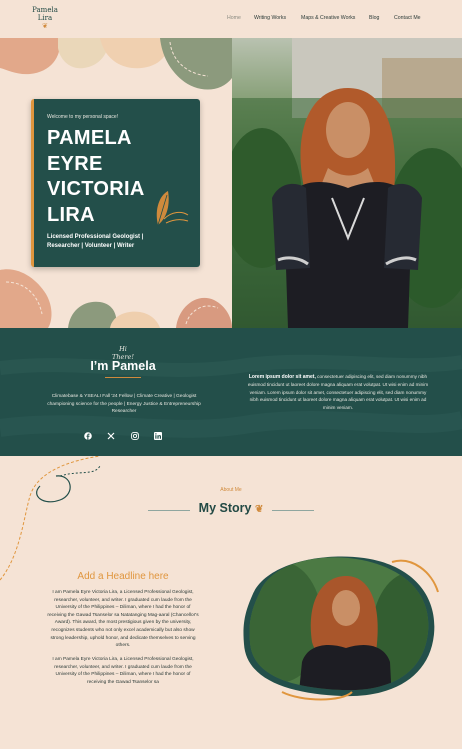  What do you see at coordinates (282, 377) in the screenshot?
I see `intro-description-lead: Lorem ipsum dolor sit amet,` at bounding box center [282, 377].